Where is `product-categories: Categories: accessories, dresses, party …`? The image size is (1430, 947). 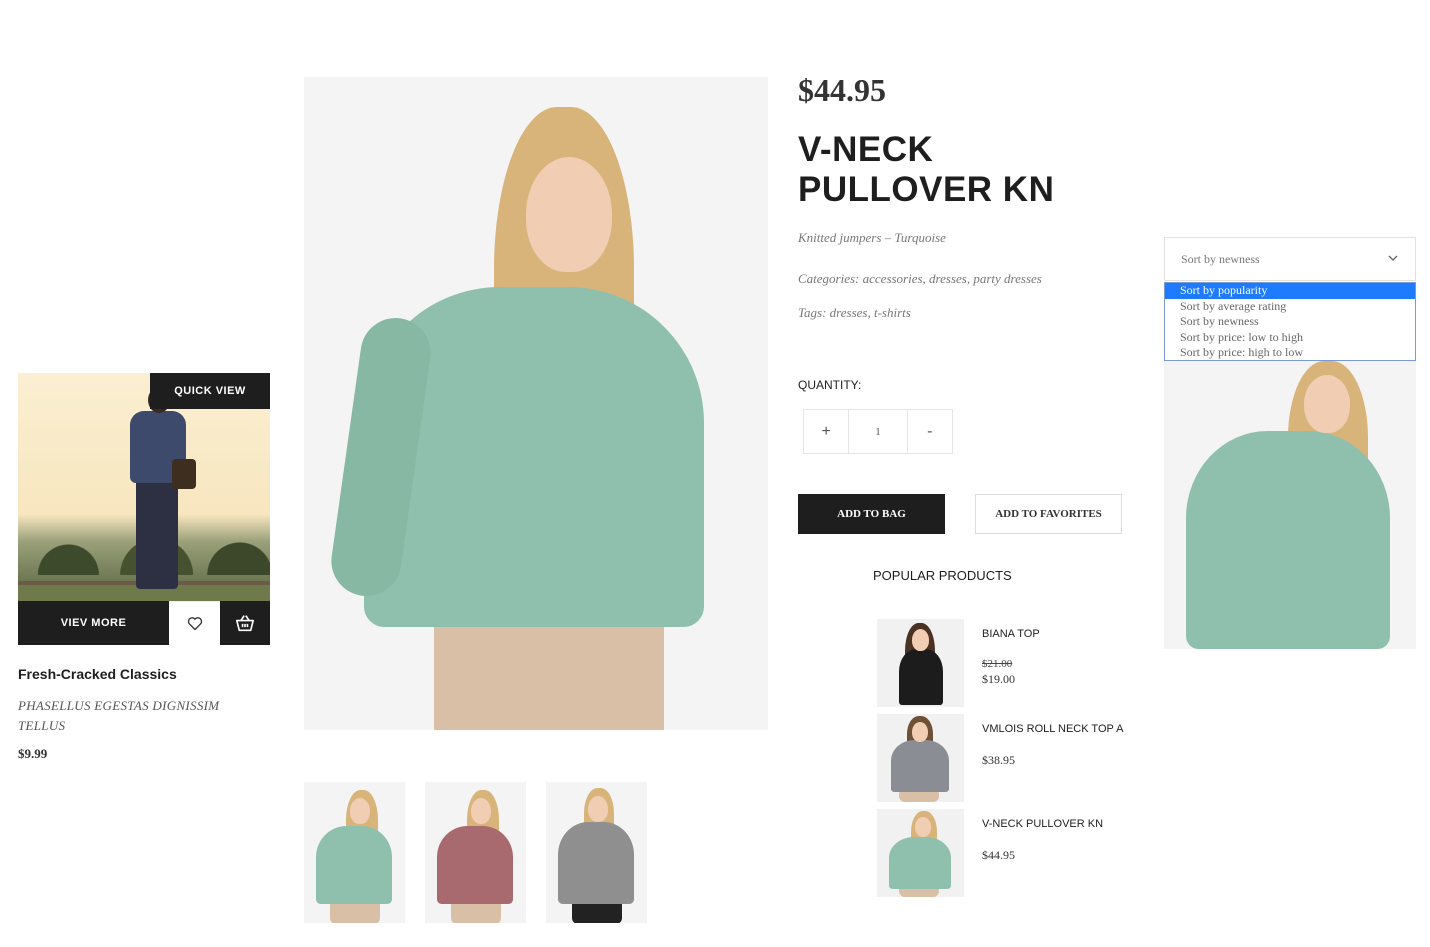 product-categories: Categories: accessories, dresses, party … is located at coordinates (920, 279).